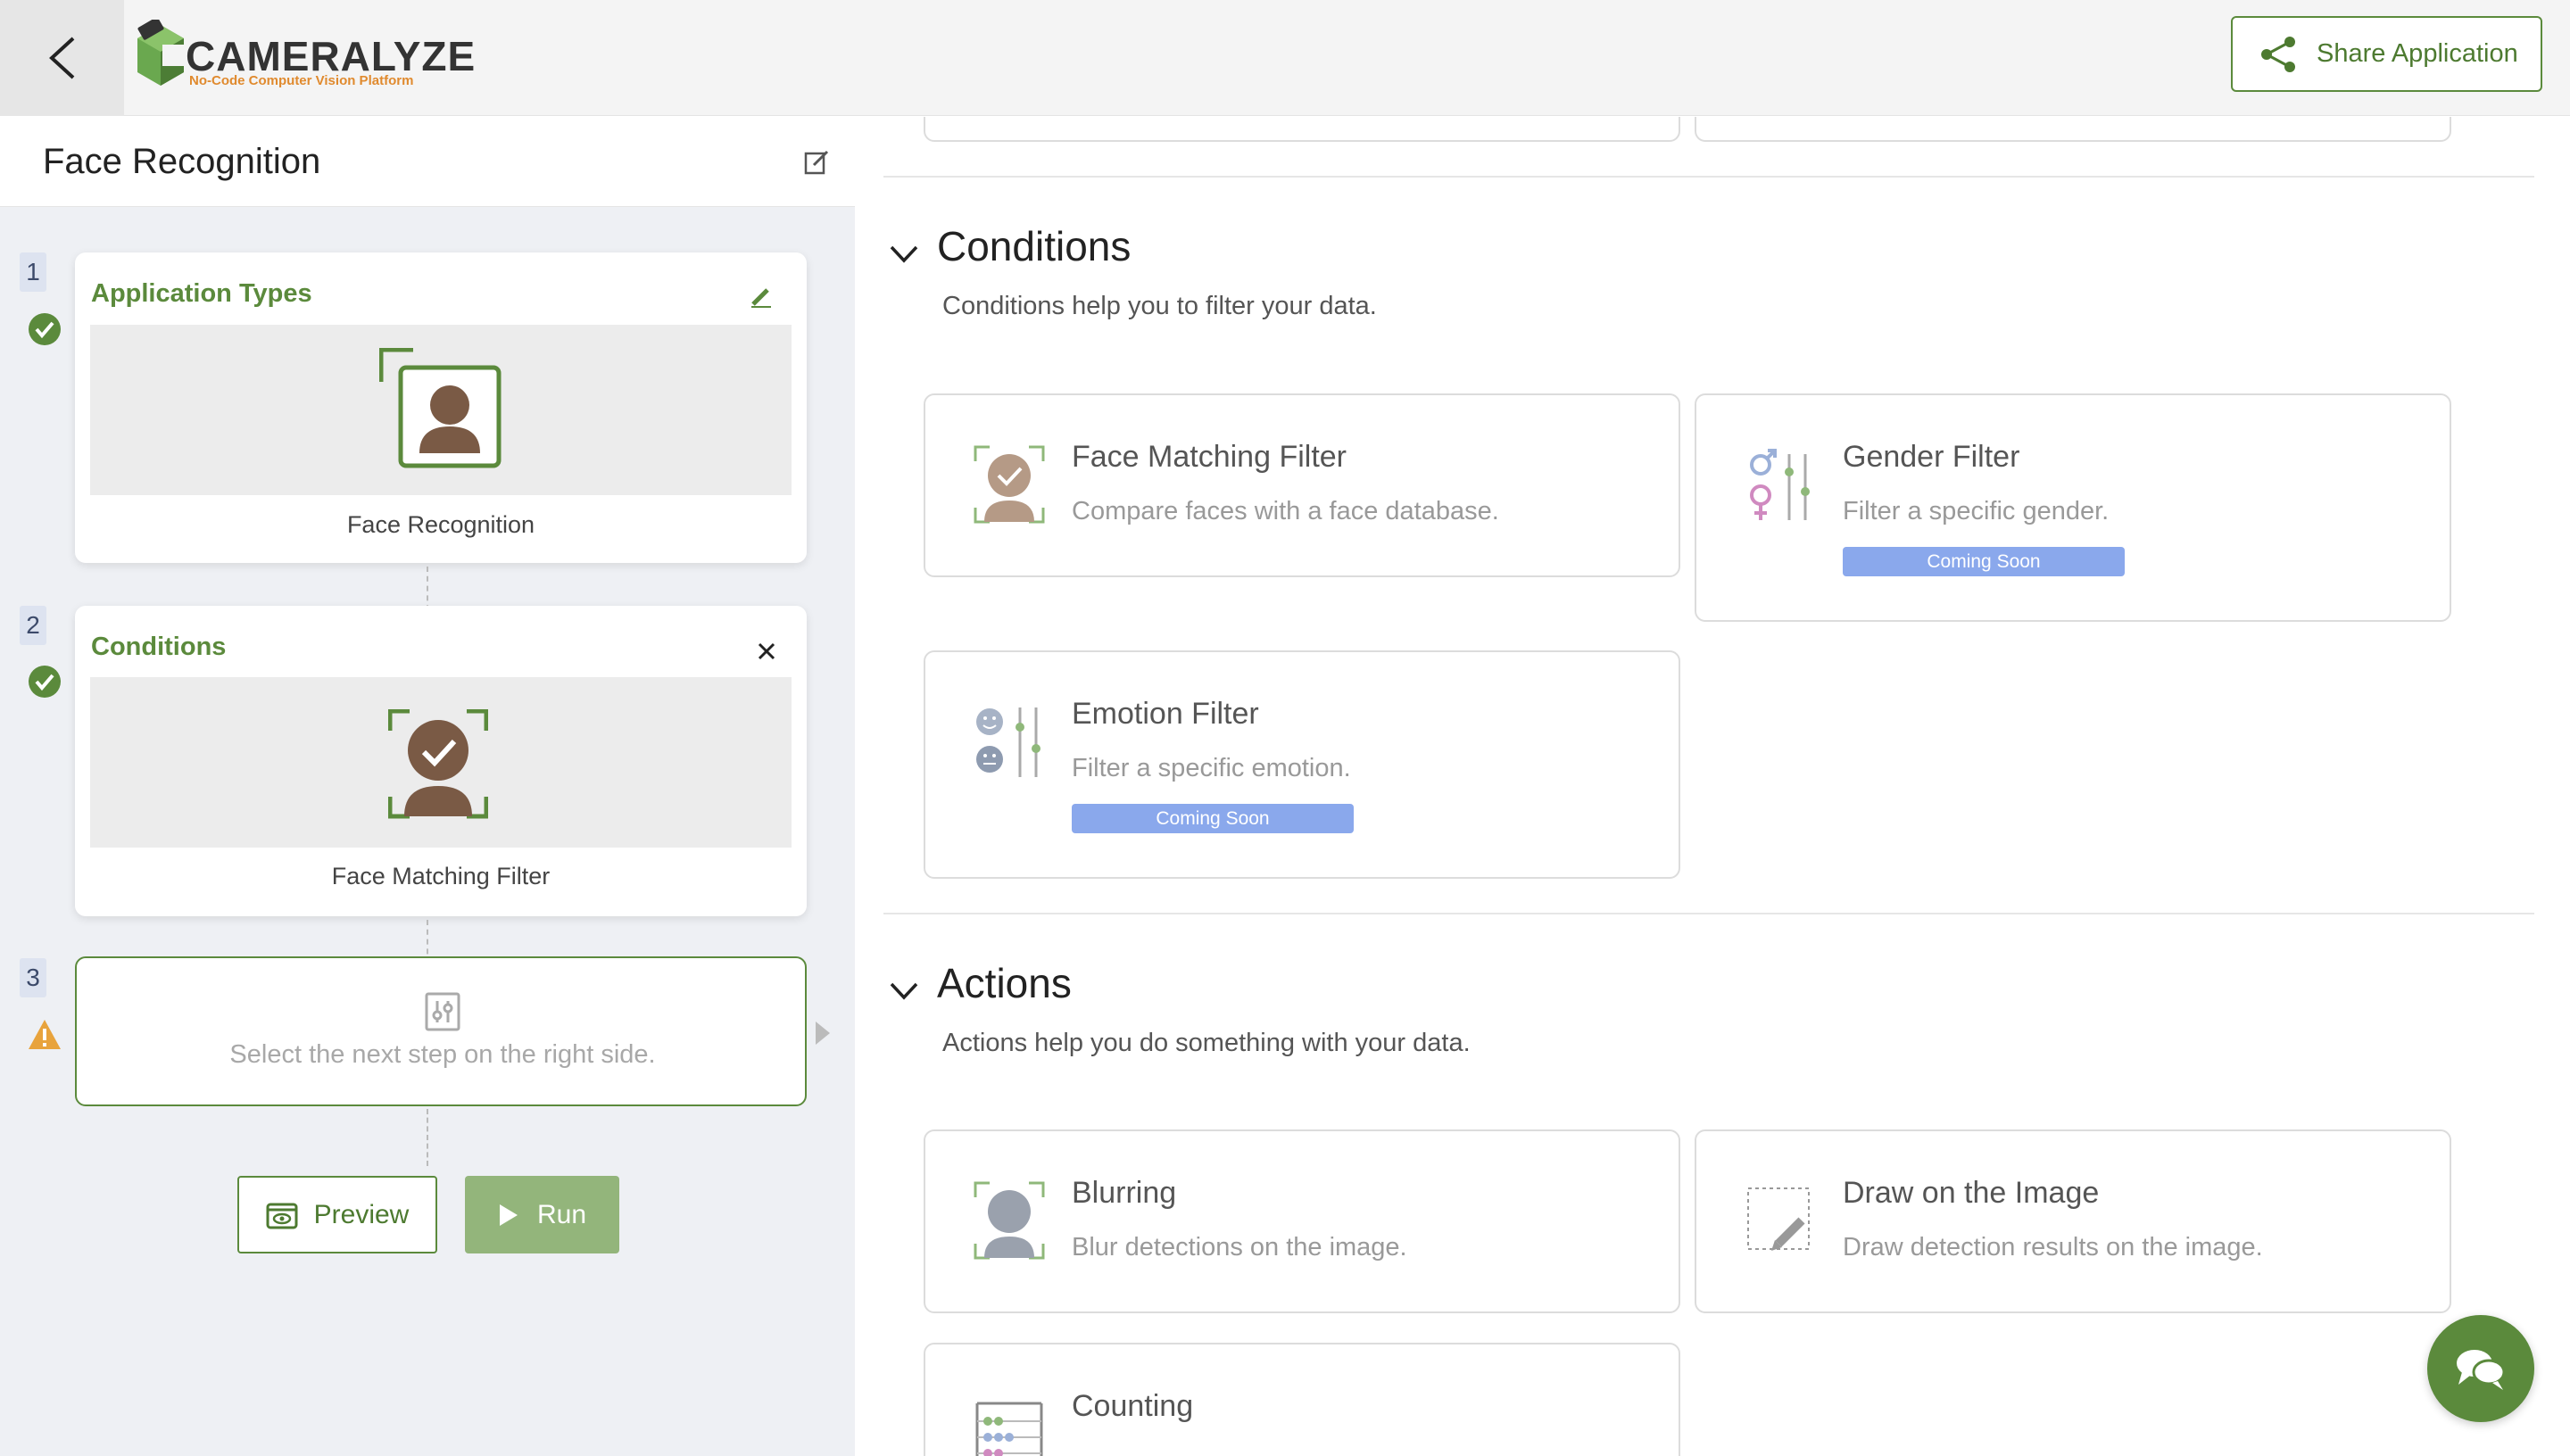  I want to click on run-label: Run, so click(561, 1214).